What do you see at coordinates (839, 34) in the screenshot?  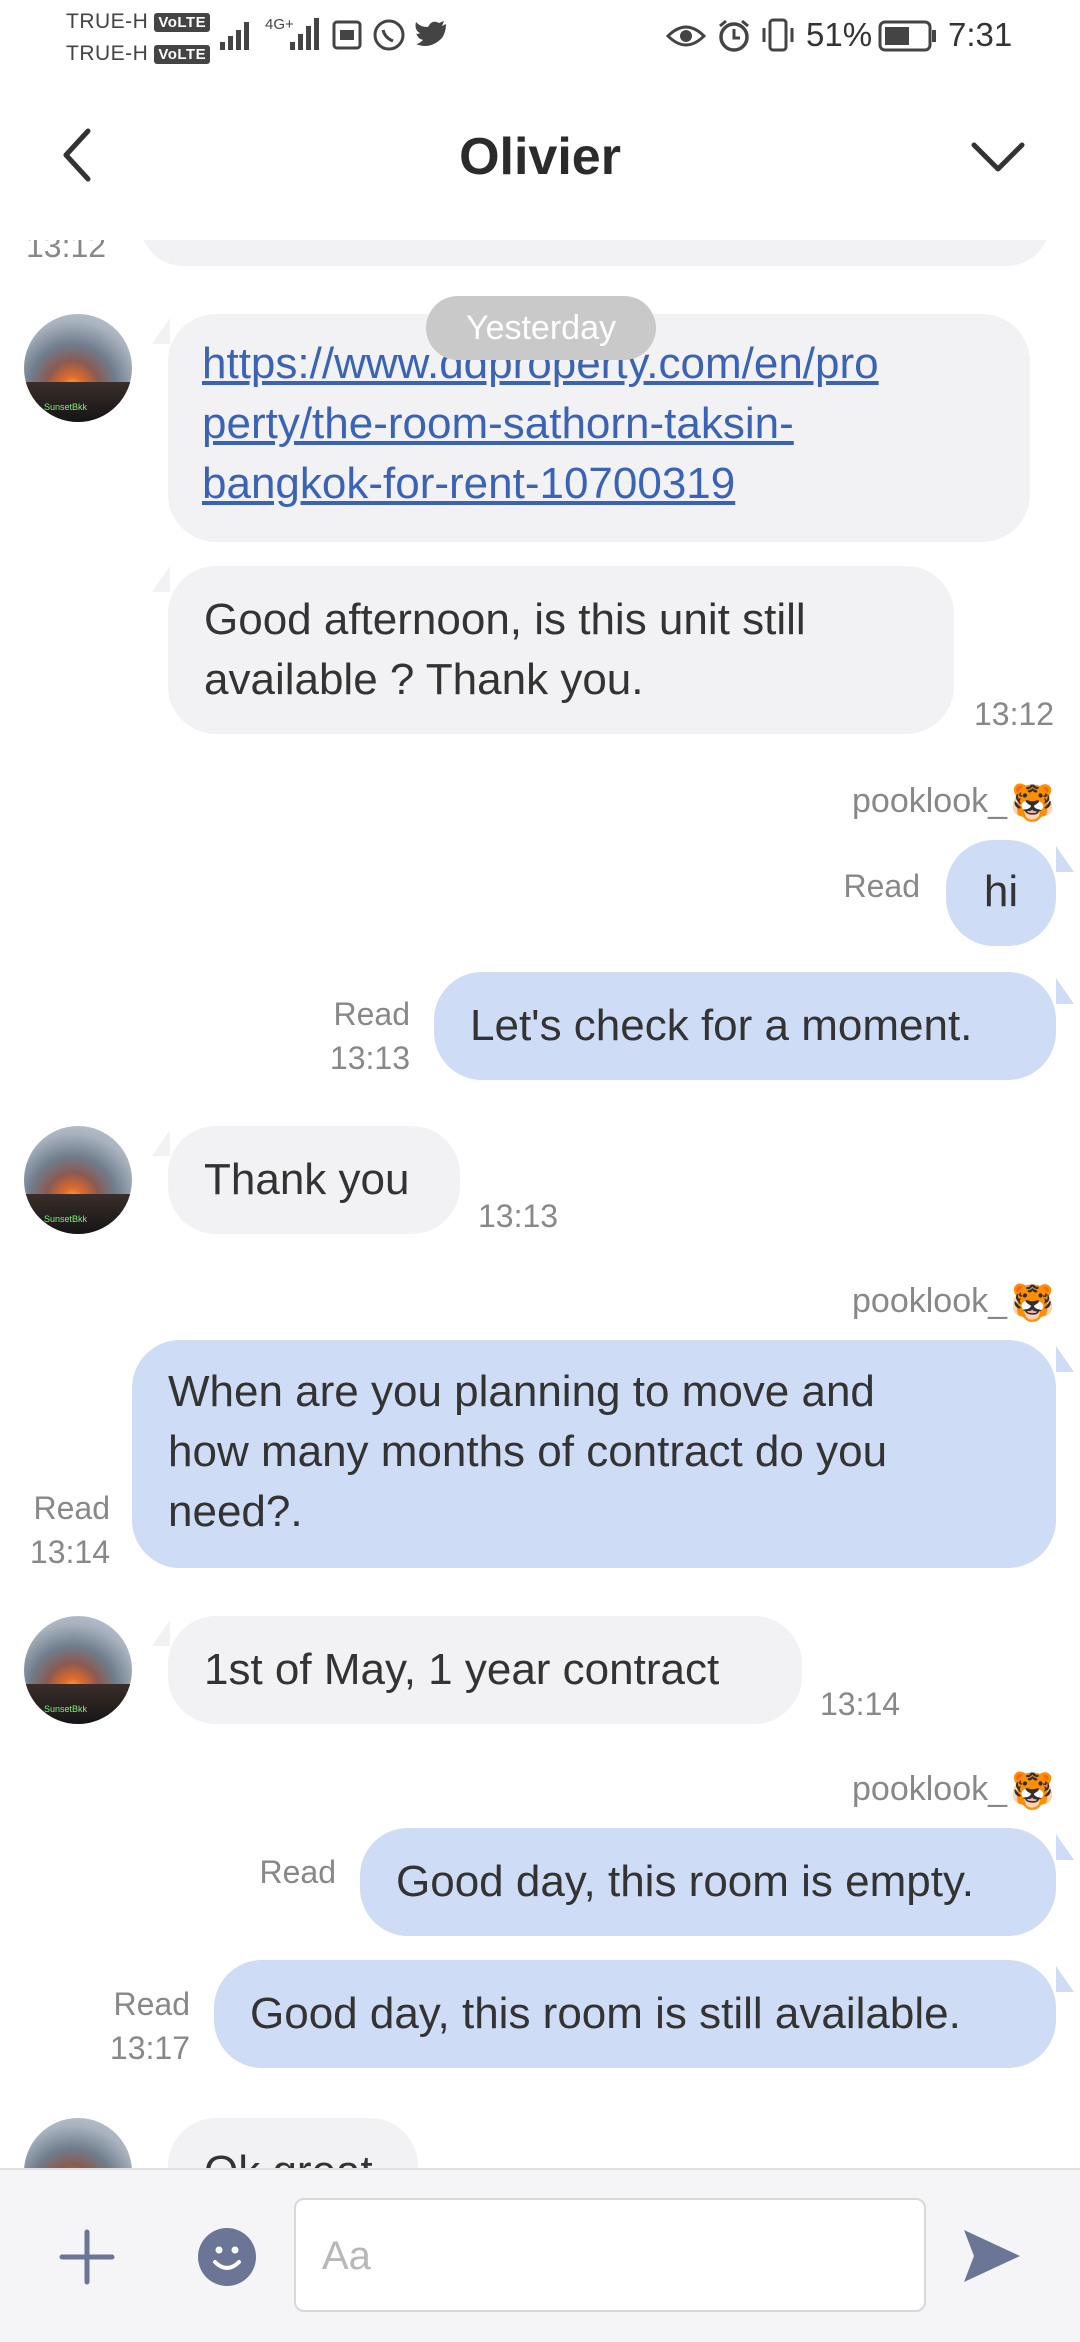 I see `battery-percent: 51%` at bounding box center [839, 34].